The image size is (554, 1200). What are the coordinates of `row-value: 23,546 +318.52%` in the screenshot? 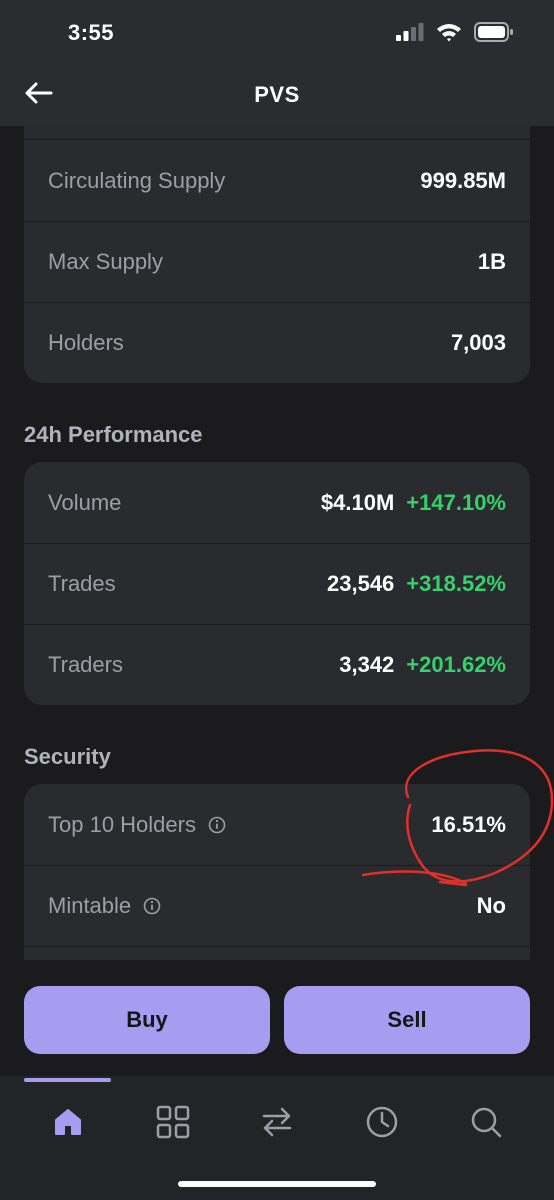 It's located at (416, 584).